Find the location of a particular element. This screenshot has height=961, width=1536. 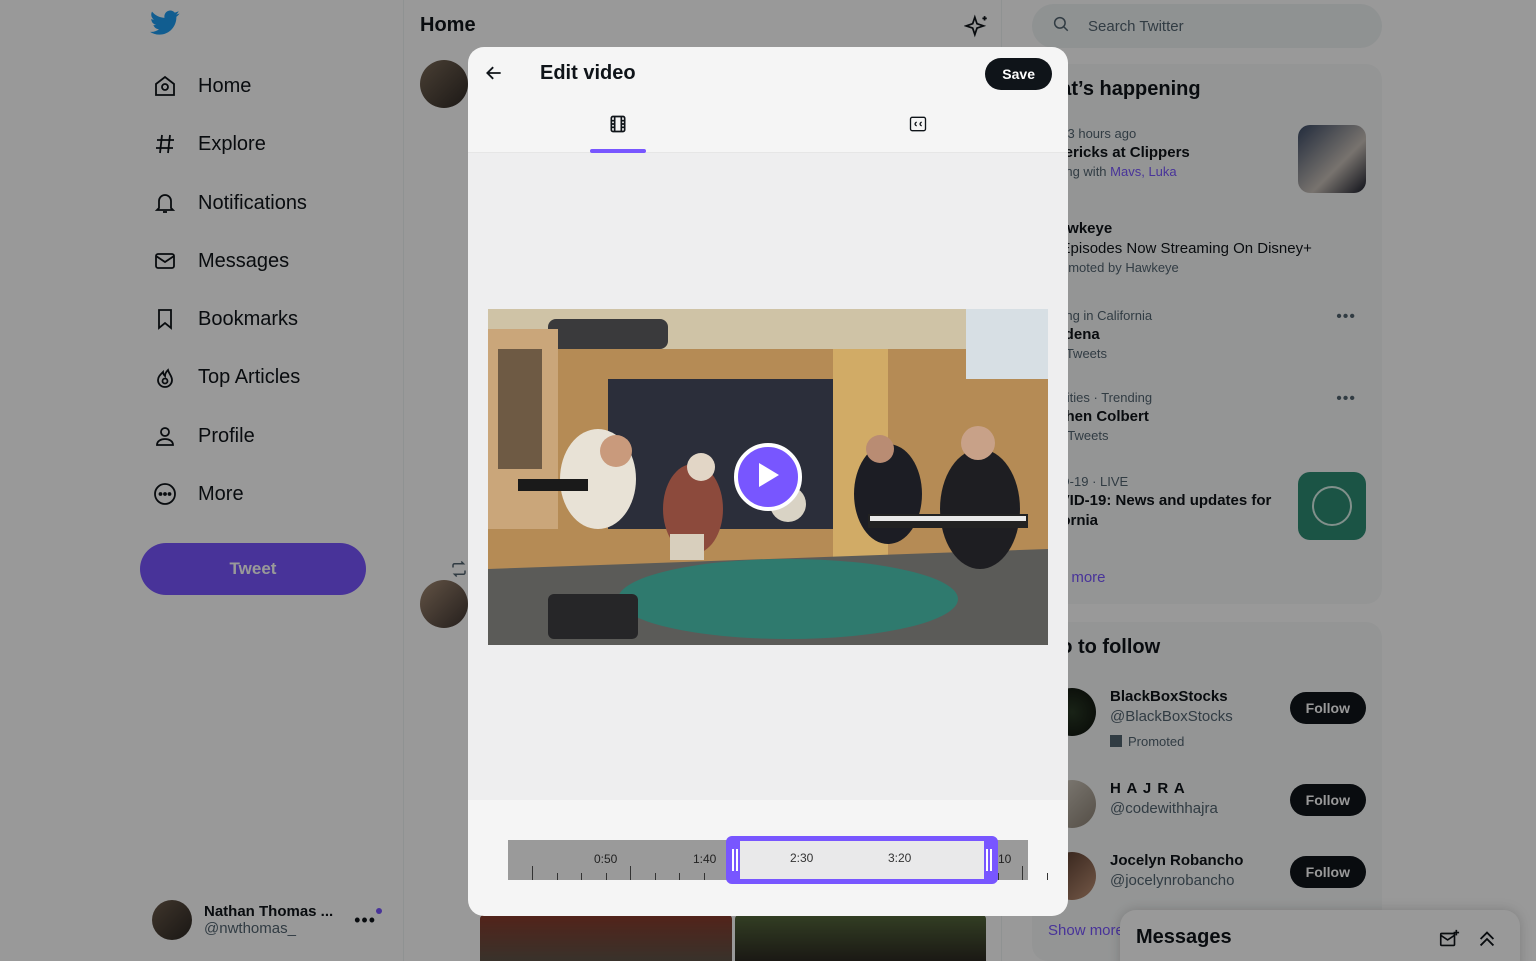

timeline-label: 1:40 is located at coordinates (705, 859).